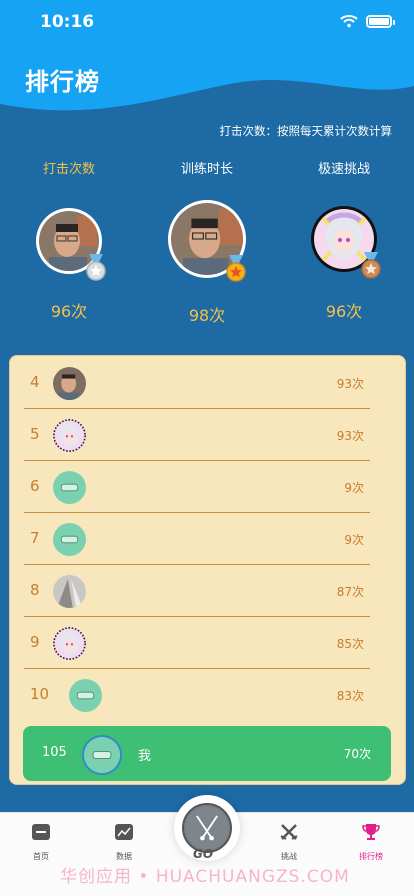 This screenshot has width=414, height=896. I want to click on status-bar: 10:16, so click(207, 22).